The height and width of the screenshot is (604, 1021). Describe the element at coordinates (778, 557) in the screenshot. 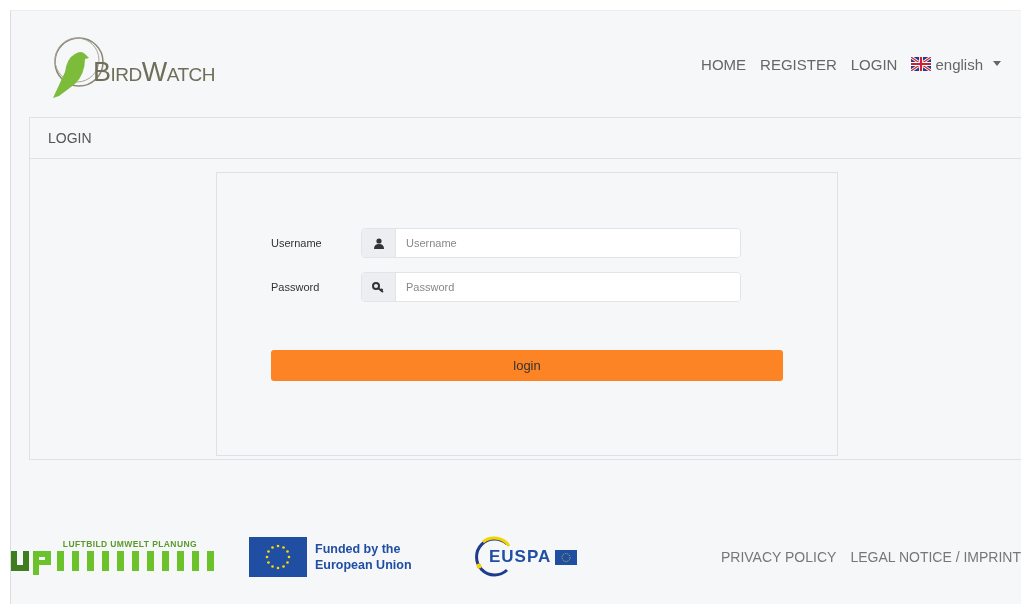

I see `footer-link: PRIVACY POLICY` at that location.